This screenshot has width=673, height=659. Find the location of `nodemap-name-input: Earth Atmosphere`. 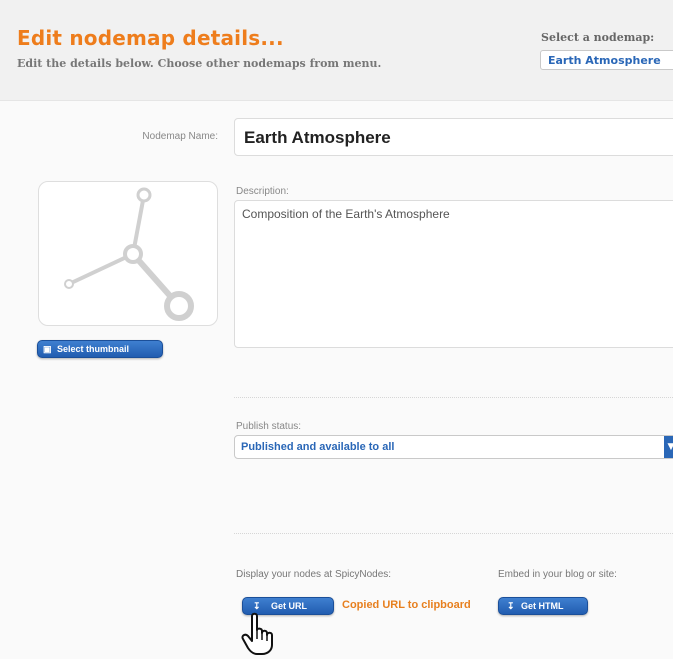

nodemap-name-input: Earth Atmosphere is located at coordinates (453, 137).